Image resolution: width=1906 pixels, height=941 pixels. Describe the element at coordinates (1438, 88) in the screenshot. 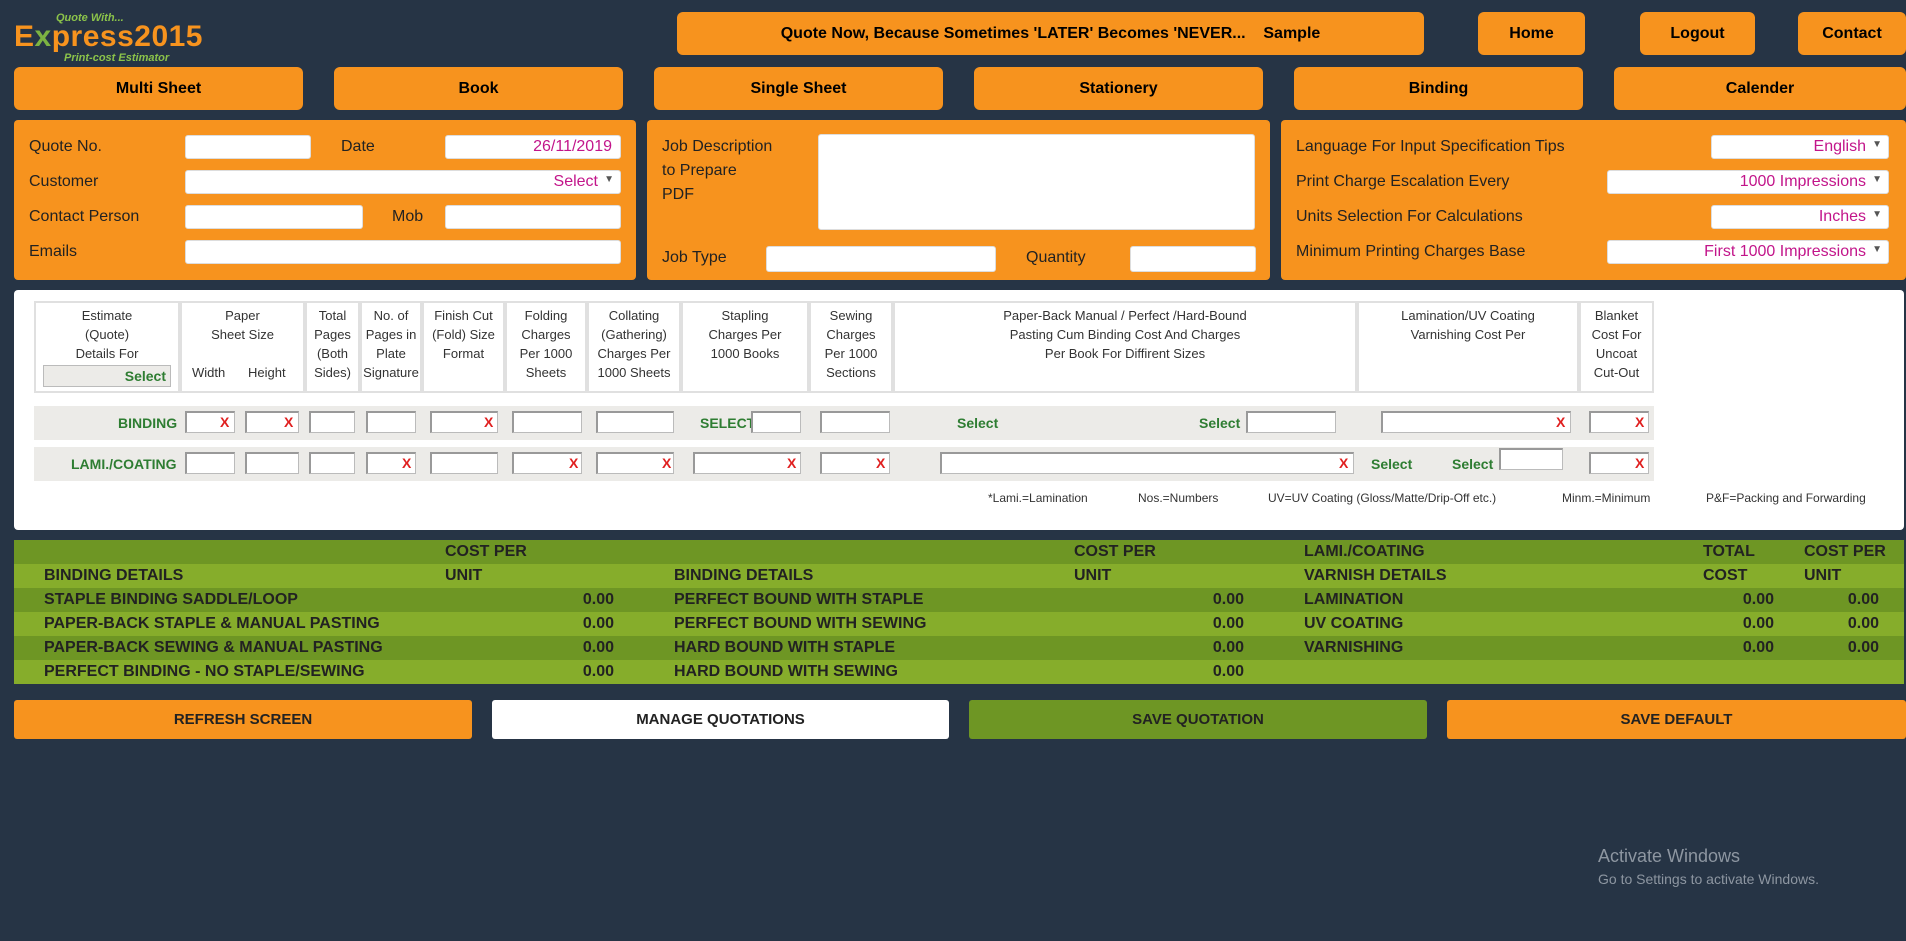

I see `tab-binding: Binding` at that location.